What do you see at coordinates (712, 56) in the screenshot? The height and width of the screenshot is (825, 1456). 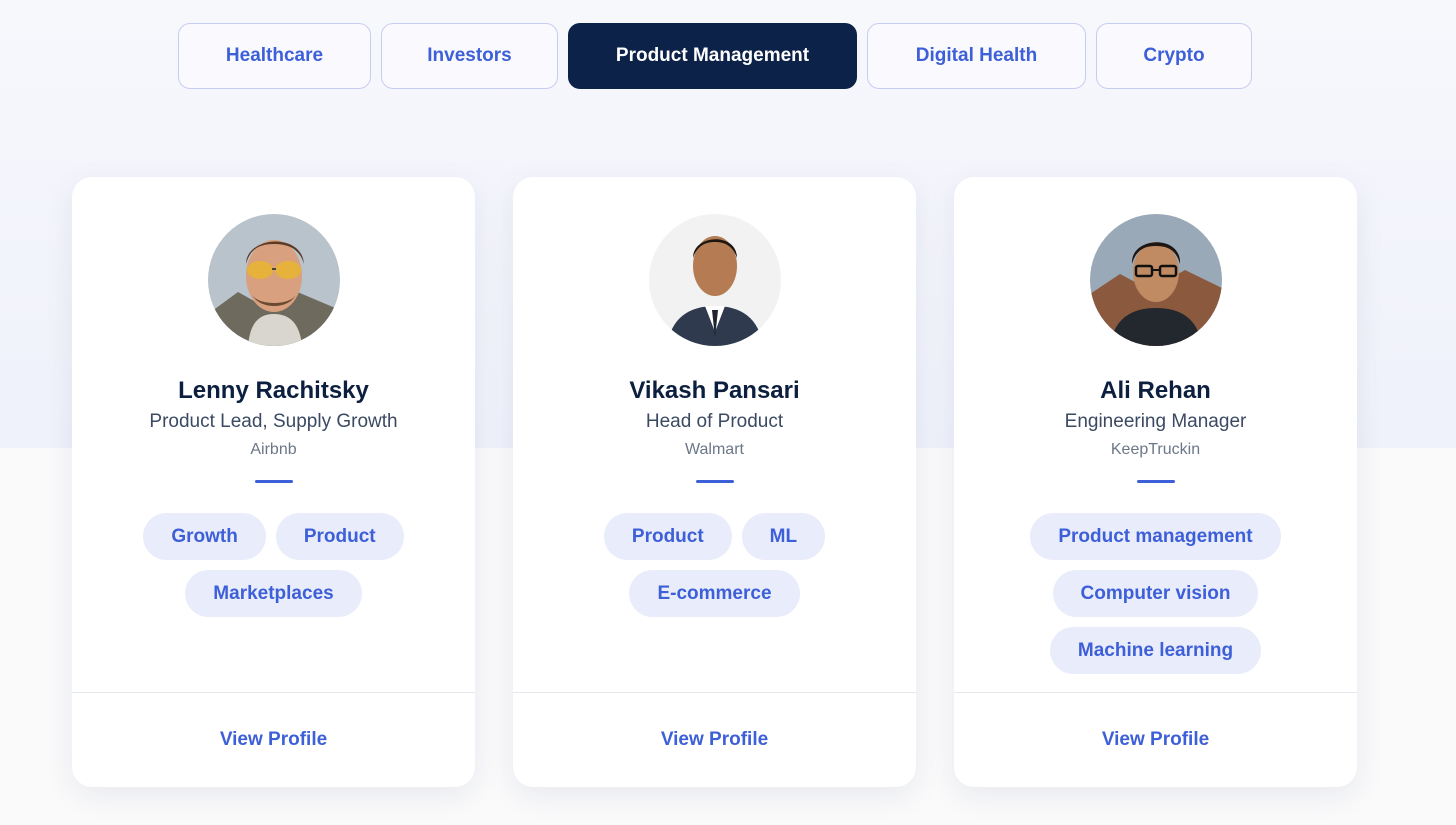 I see `tab-product-management: Product Management` at bounding box center [712, 56].